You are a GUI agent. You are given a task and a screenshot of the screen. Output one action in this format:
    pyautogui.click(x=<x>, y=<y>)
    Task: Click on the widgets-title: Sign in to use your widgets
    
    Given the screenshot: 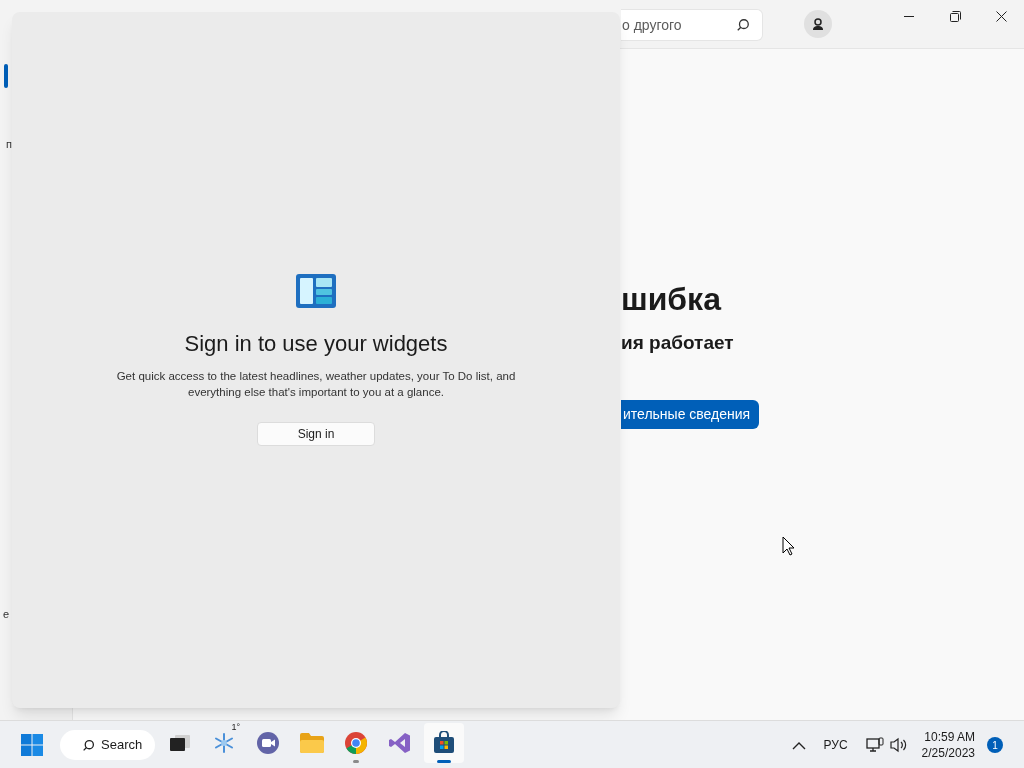 What is the action you would take?
    pyautogui.click(x=316, y=344)
    